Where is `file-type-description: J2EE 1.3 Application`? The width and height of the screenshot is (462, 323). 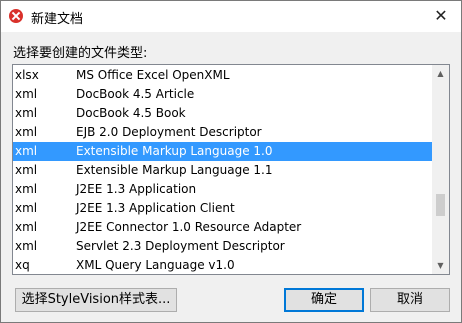
file-type-description: J2EE 1.3 Application is located at coordinates (136, 189).